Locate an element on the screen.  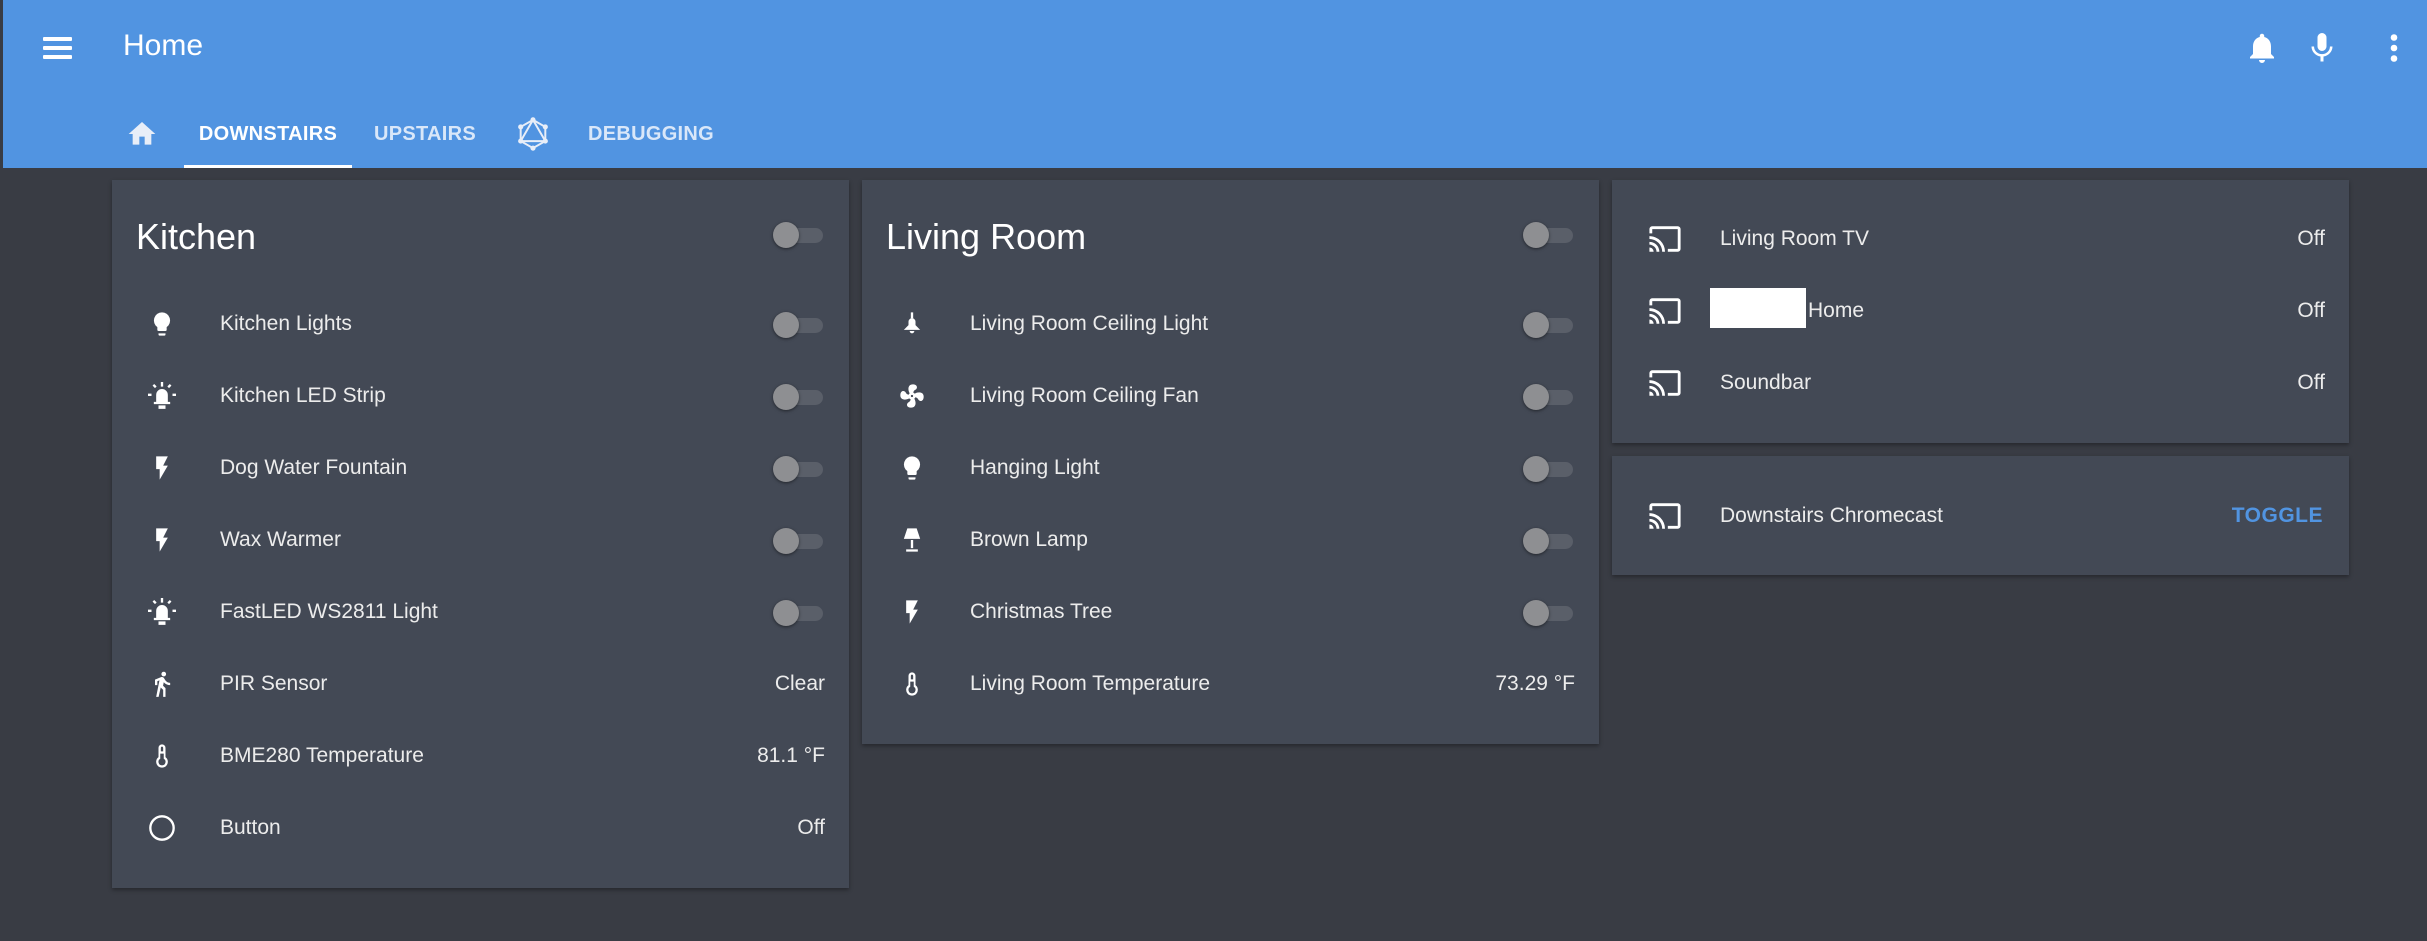
entity-name: Living Room Ceiling Light is located at coordinates (1089, 324).